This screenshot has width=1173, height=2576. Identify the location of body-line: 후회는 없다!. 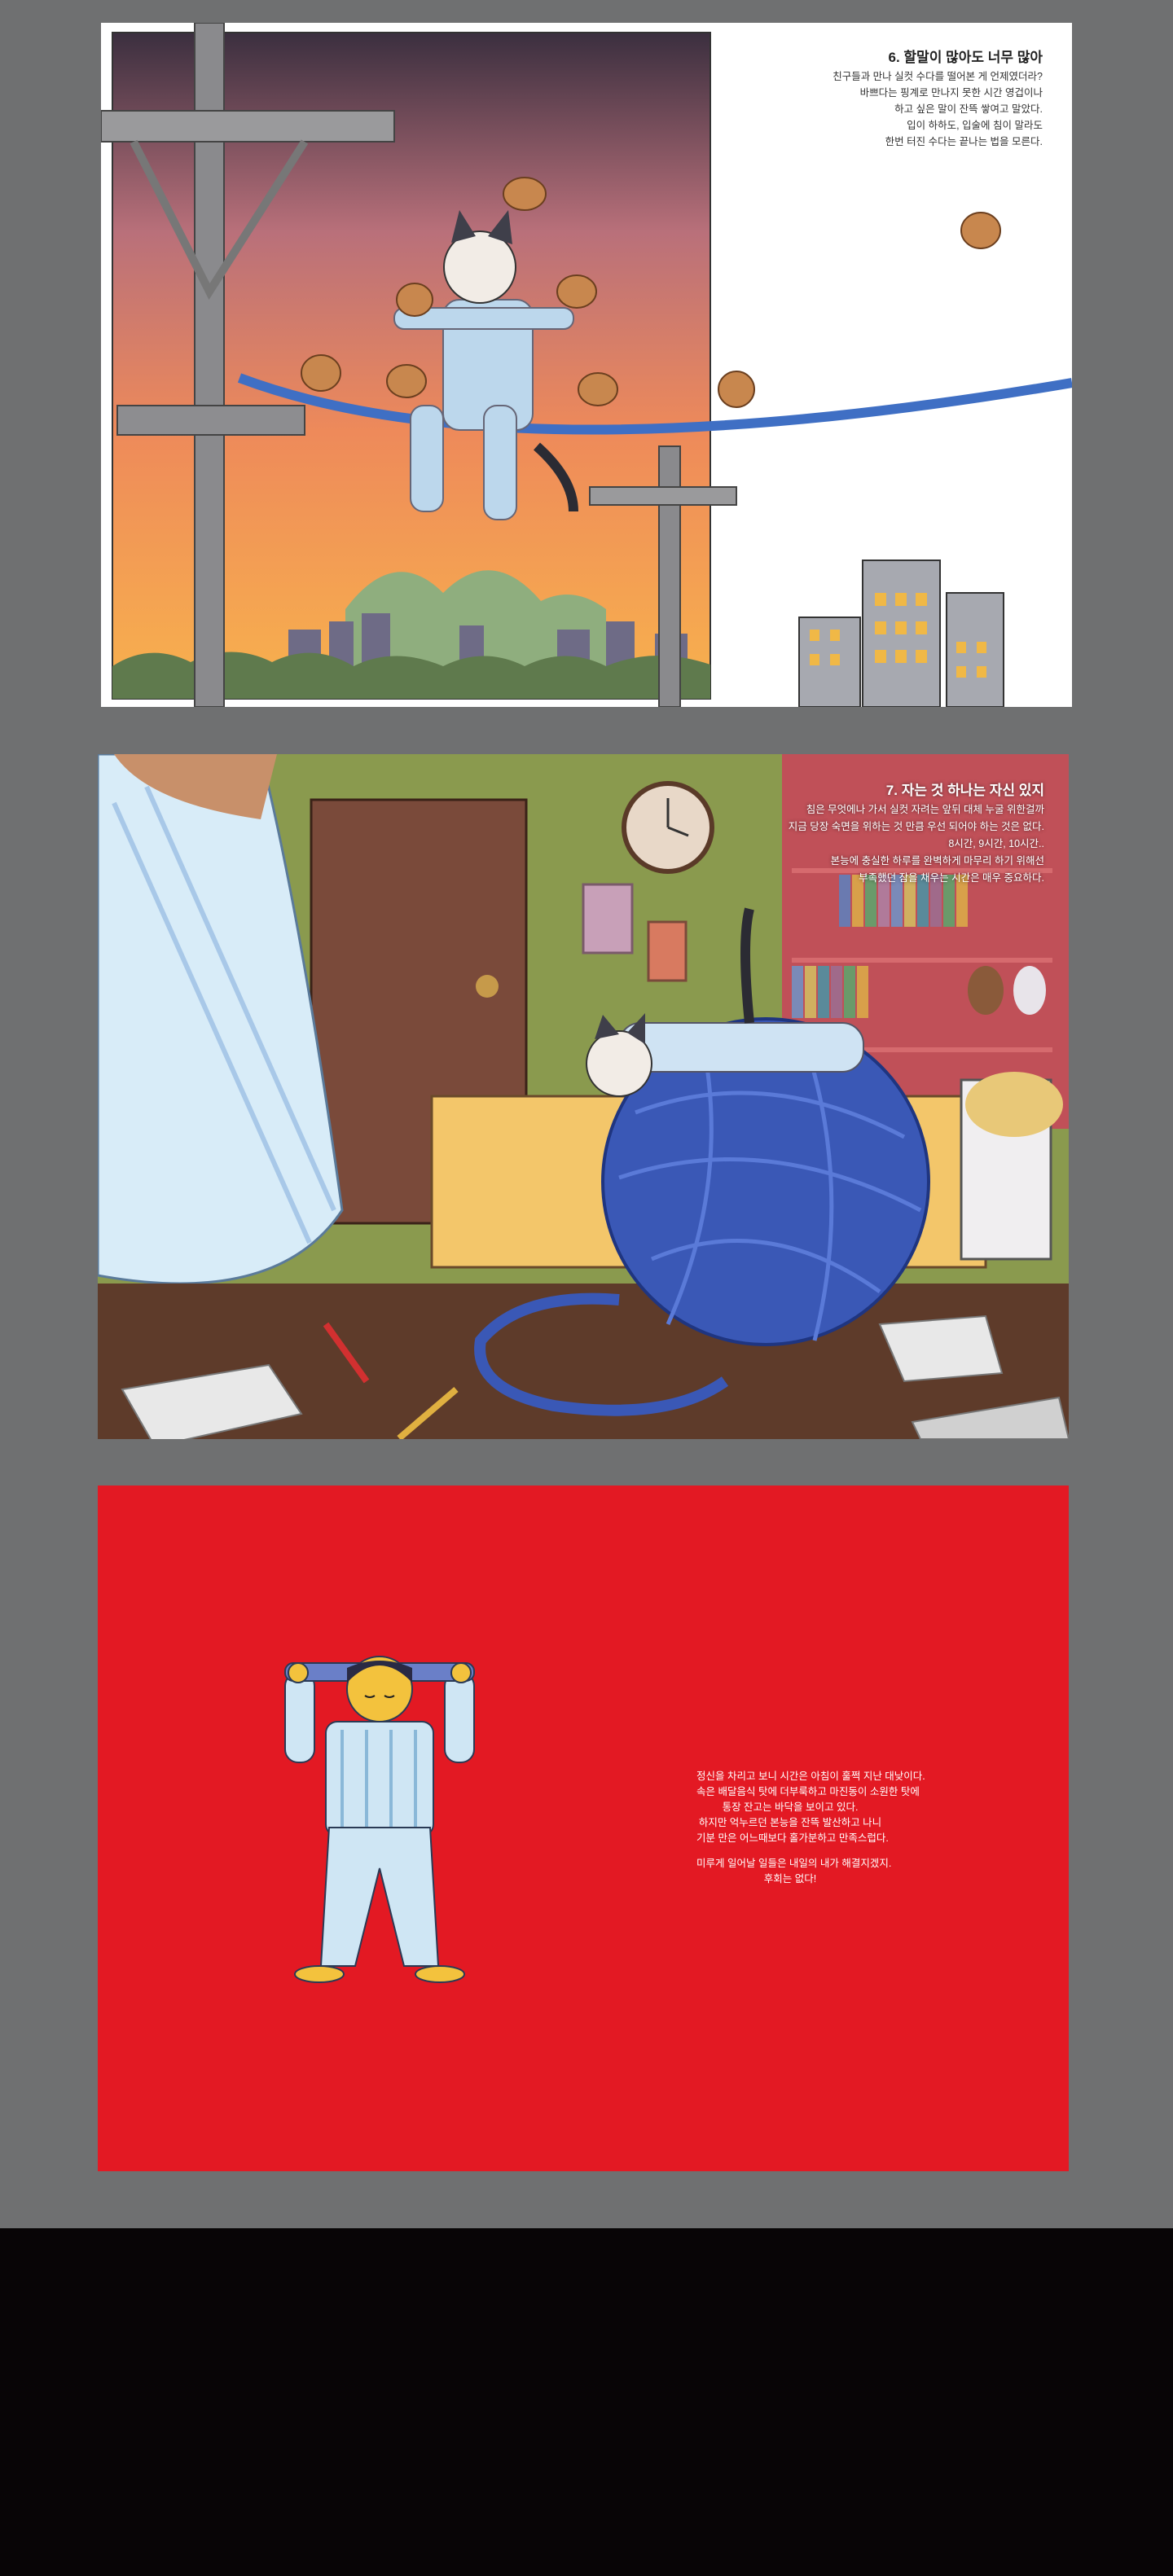
(790, 1879).